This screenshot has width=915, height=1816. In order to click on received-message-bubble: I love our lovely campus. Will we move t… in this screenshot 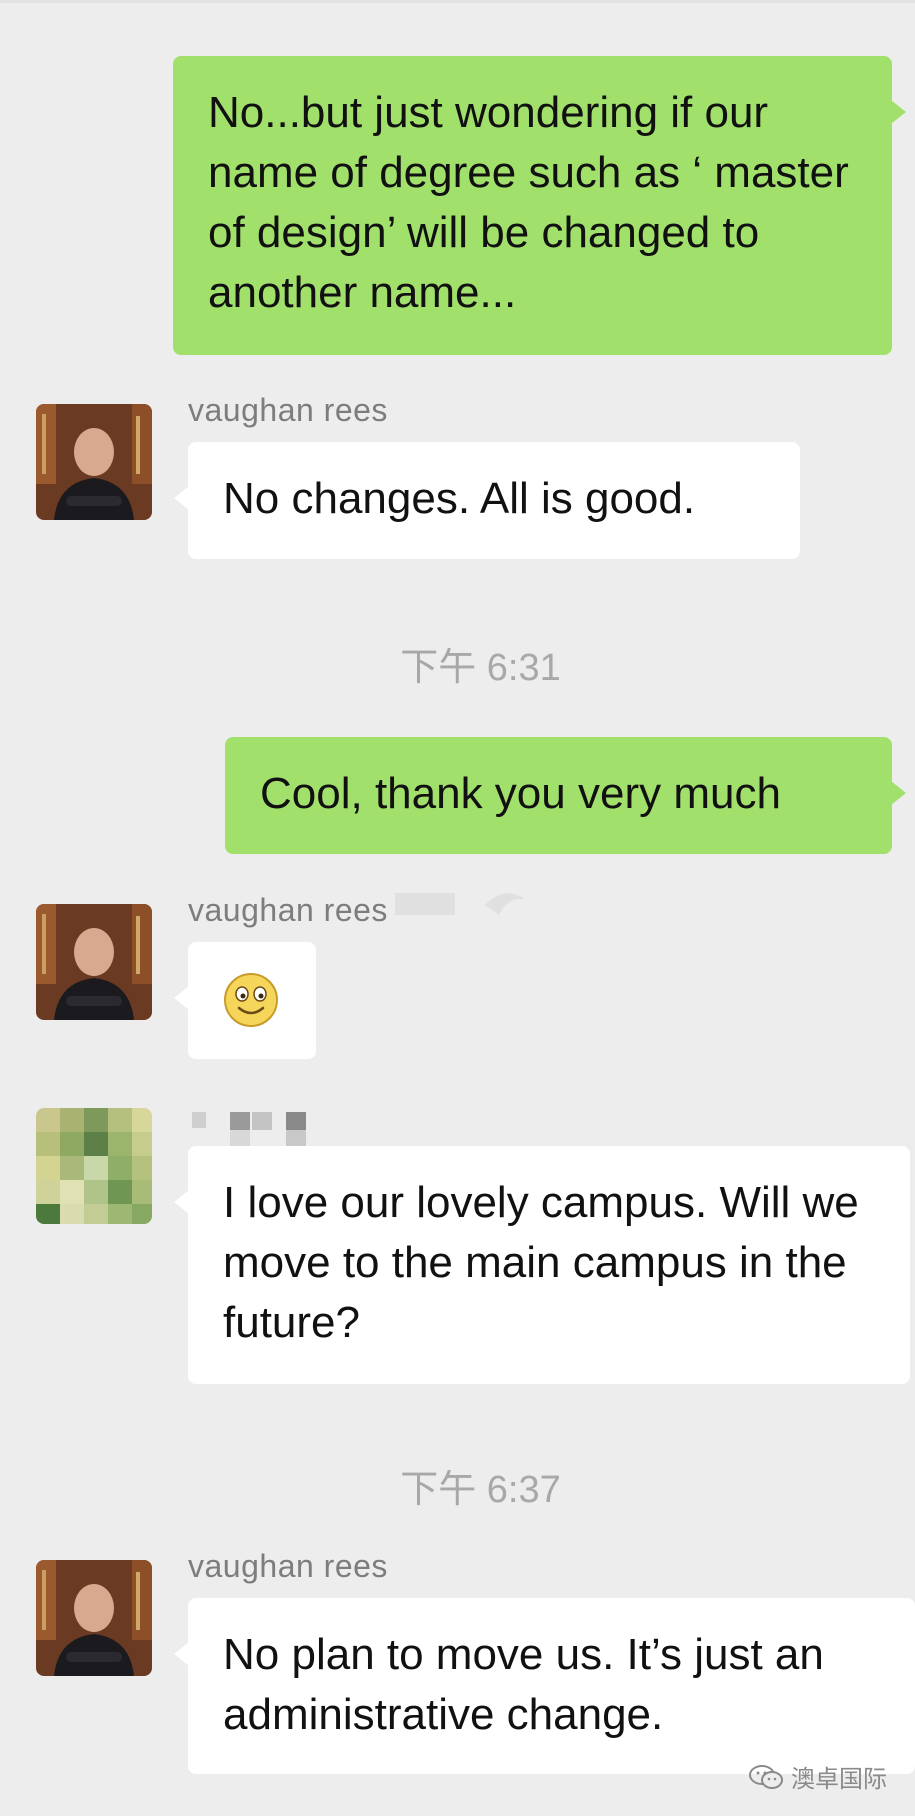, I will do `click(542, 1265)`.